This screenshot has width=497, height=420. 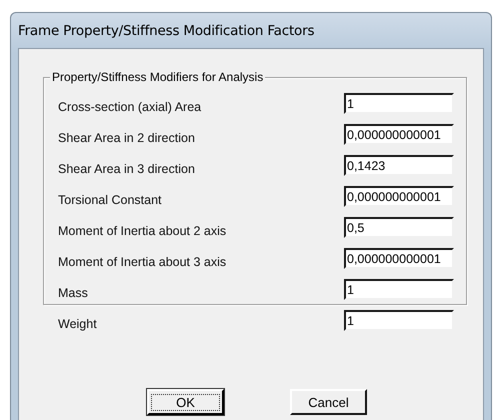 What do you see at coordinates (126, 168) in the screenshot?
I see `field-label: Shear Area in 3 direction` at bounding box center [126, 168].